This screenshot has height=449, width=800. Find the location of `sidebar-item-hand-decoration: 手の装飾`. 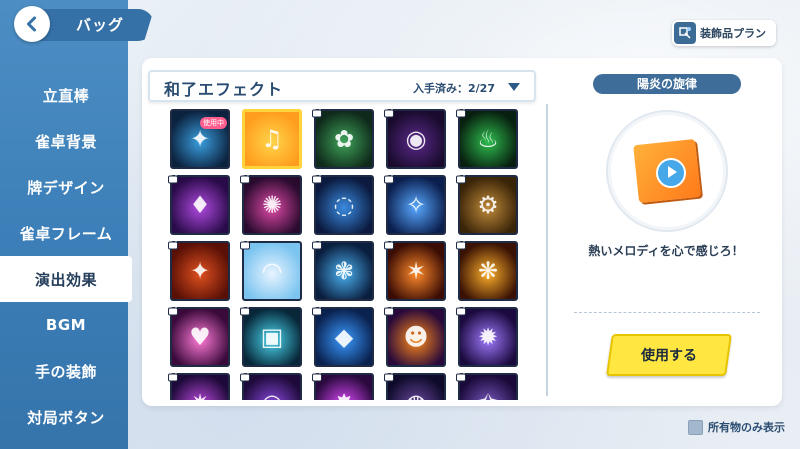

sidebar-item-hand-decoration: 手の装飾 is located at coordinates (66, 371).